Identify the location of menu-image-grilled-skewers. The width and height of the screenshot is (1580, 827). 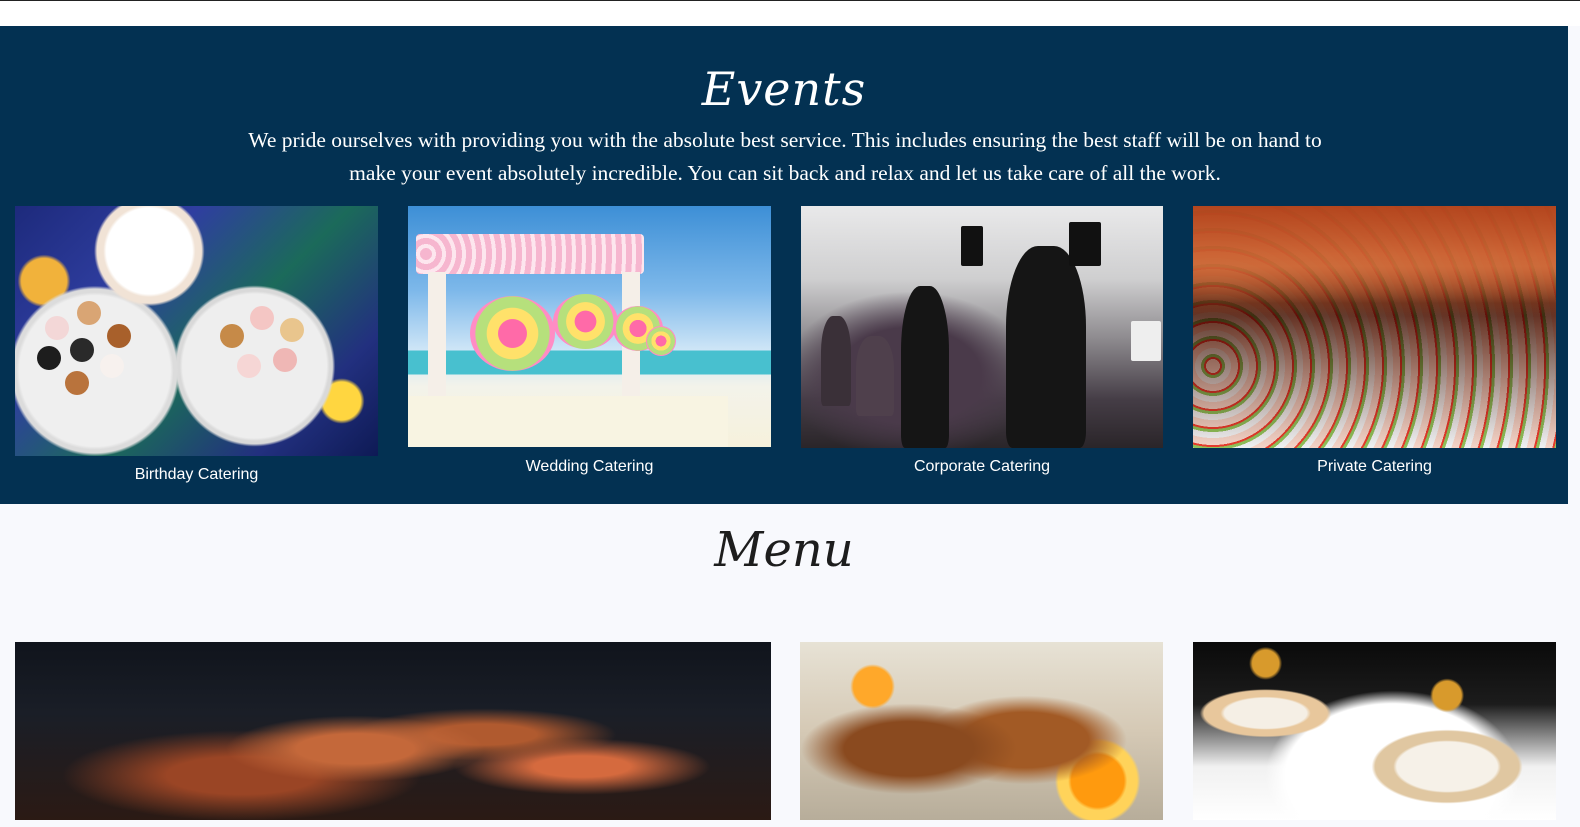
(393, 731).